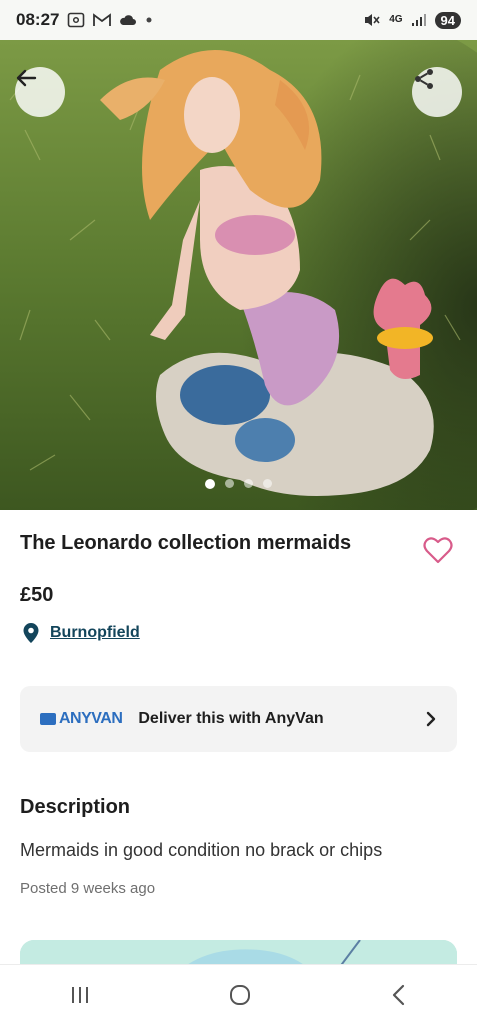 The width and height of the screenshot is (477, 1025). I want to click on description-heading: Description, so click(75, 807).